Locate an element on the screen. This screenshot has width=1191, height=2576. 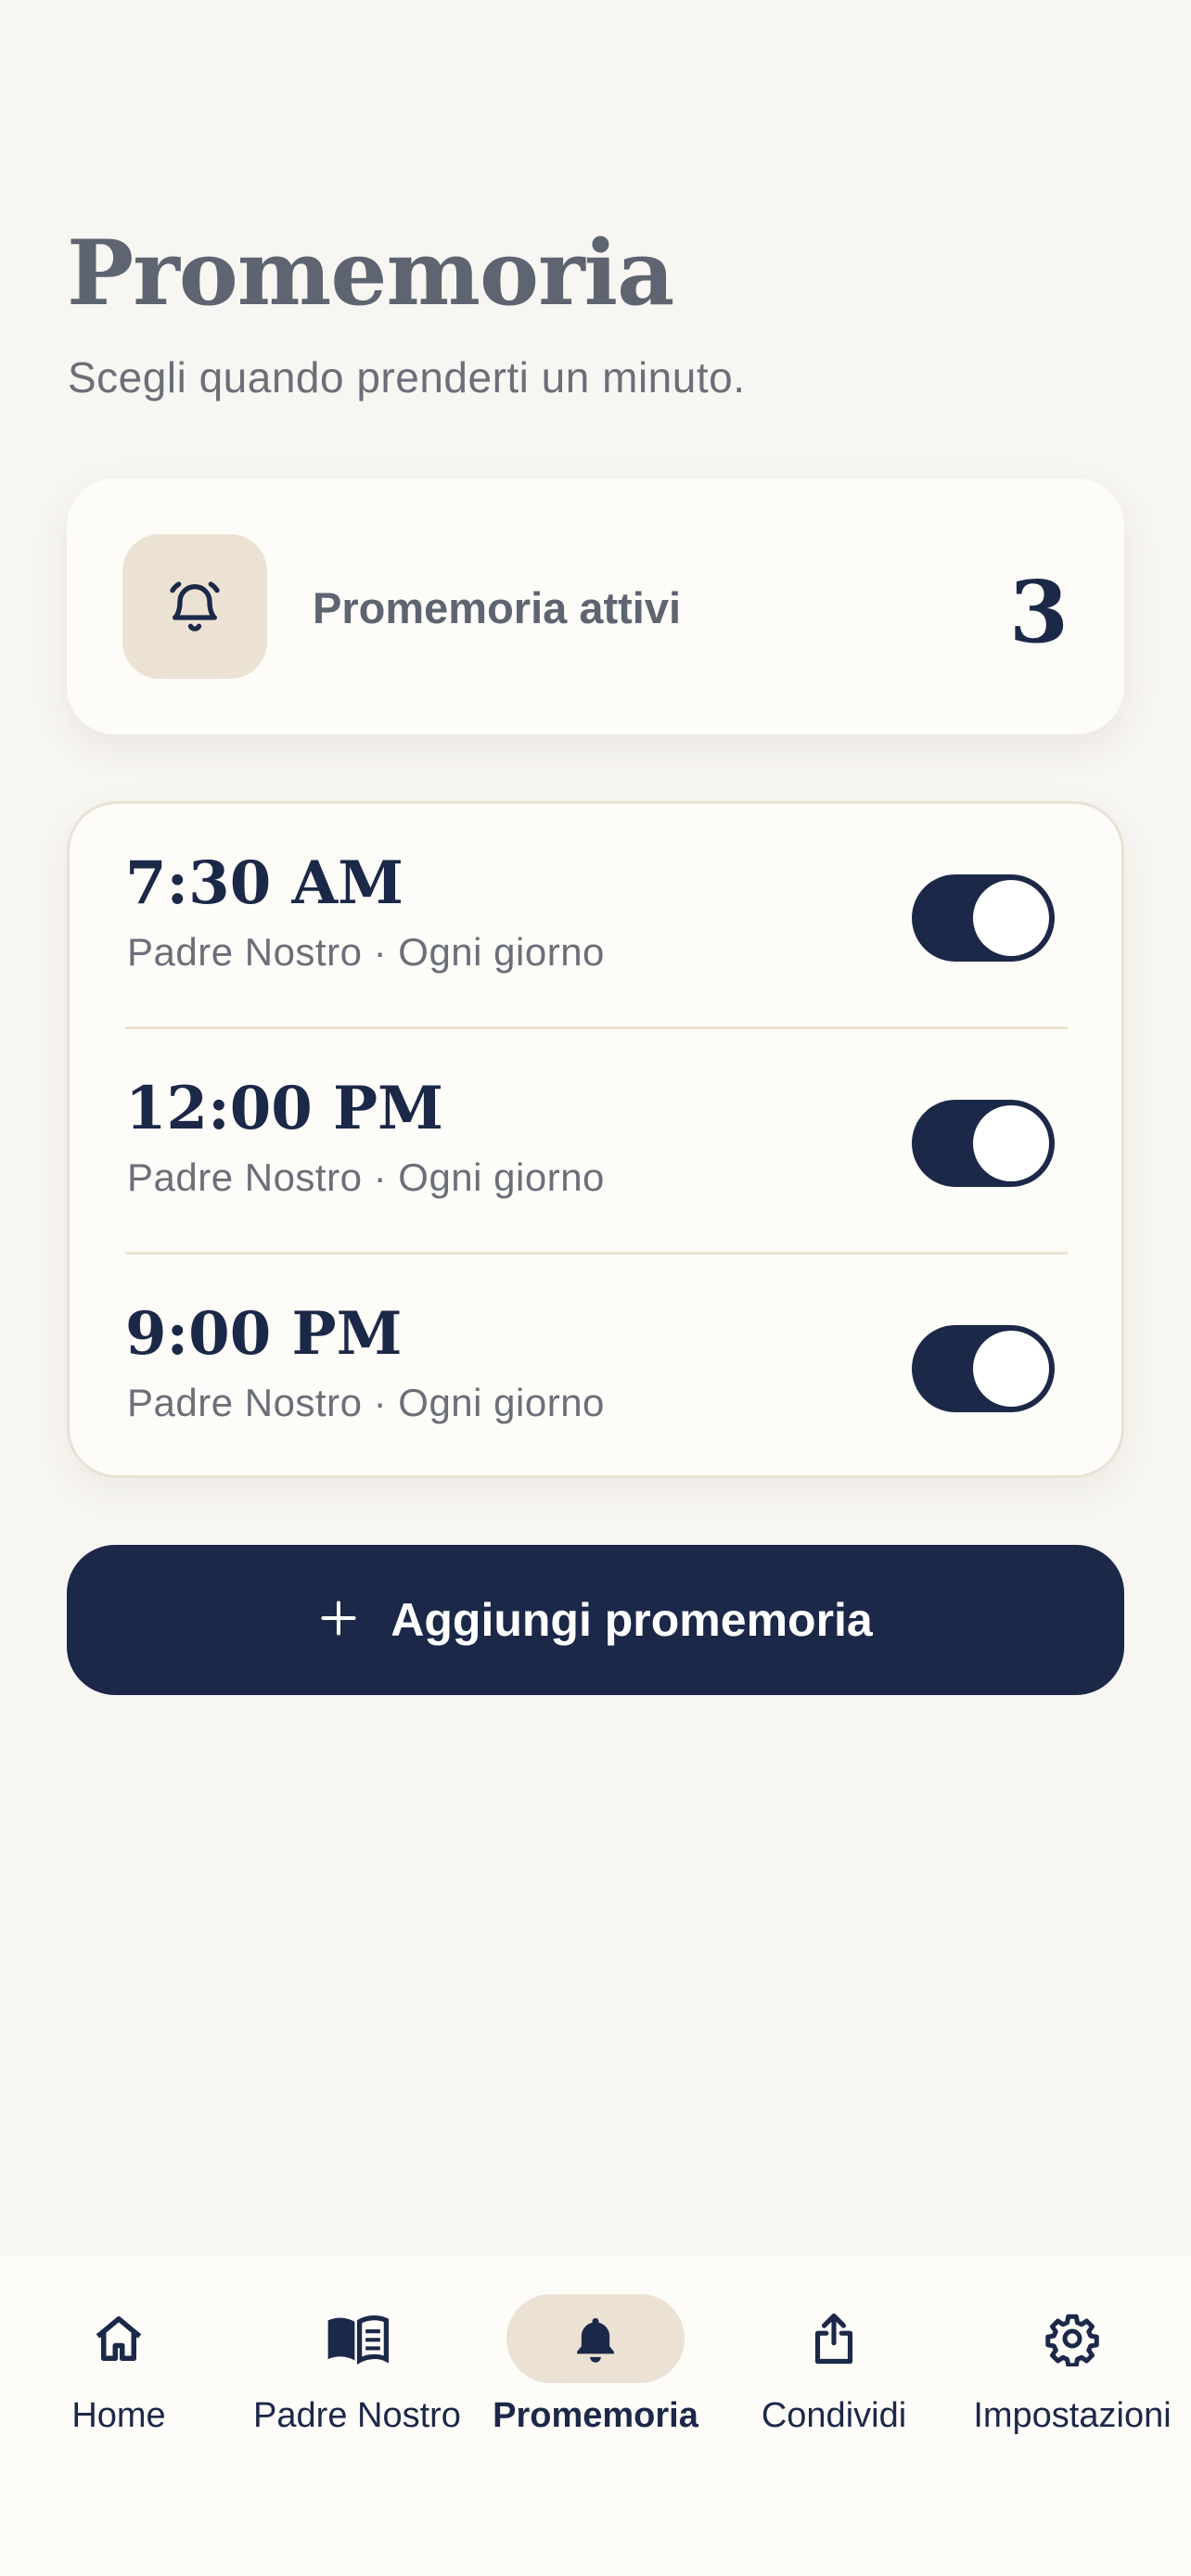
add-reminder-button: Aggiungi promemoria is located at coordinates (595, 1620).